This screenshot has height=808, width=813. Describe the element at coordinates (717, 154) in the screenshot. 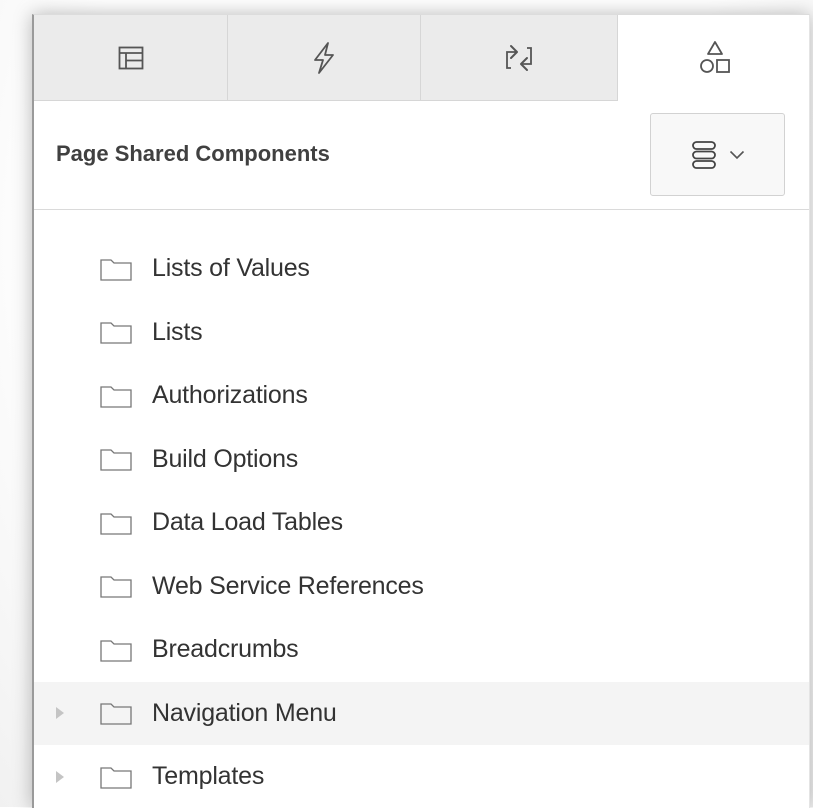

I see `view-menu-button` at that location.